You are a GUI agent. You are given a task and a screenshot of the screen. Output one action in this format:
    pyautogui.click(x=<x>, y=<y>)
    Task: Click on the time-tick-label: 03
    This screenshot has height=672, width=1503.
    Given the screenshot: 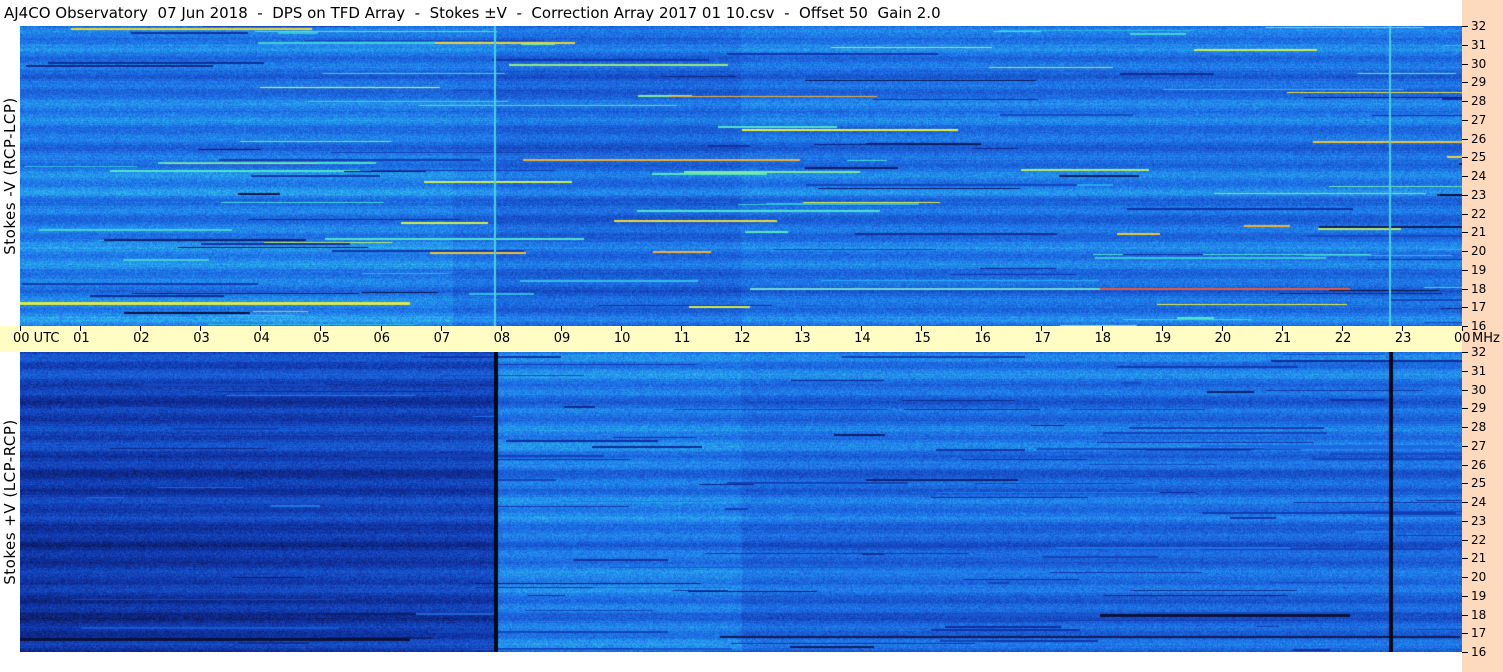 What is the action you would take?
    pyautogui.click(x=201, y=338)
    